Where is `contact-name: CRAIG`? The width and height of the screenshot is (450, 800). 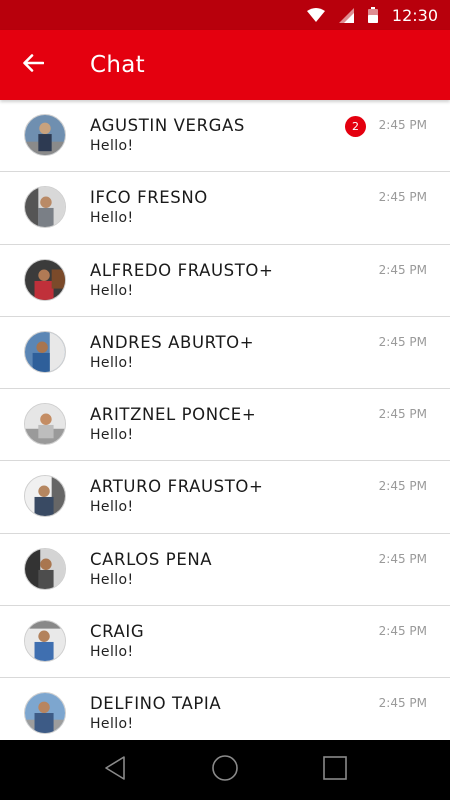 contact-name: CRAIG is located at coordinates (117, 632).